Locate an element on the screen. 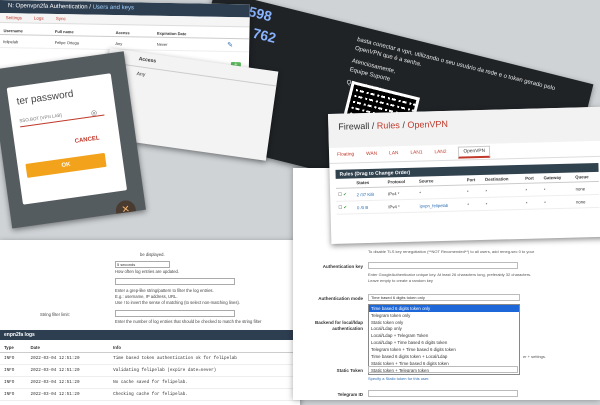 The image size is (600, 405). cell-states: 0 /0 B is located at coordinates (370, 207).